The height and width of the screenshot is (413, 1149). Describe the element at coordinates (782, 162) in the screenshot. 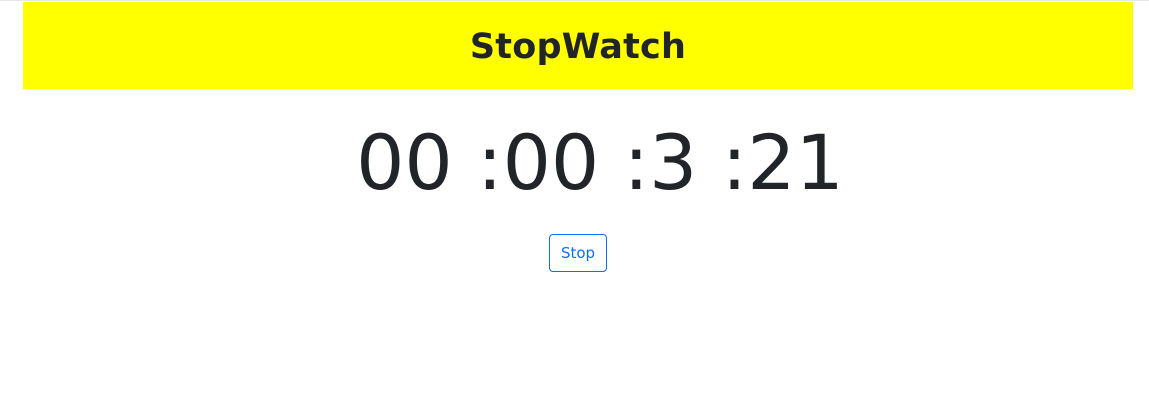

I see `timer-centiseconds: :21` at that location.